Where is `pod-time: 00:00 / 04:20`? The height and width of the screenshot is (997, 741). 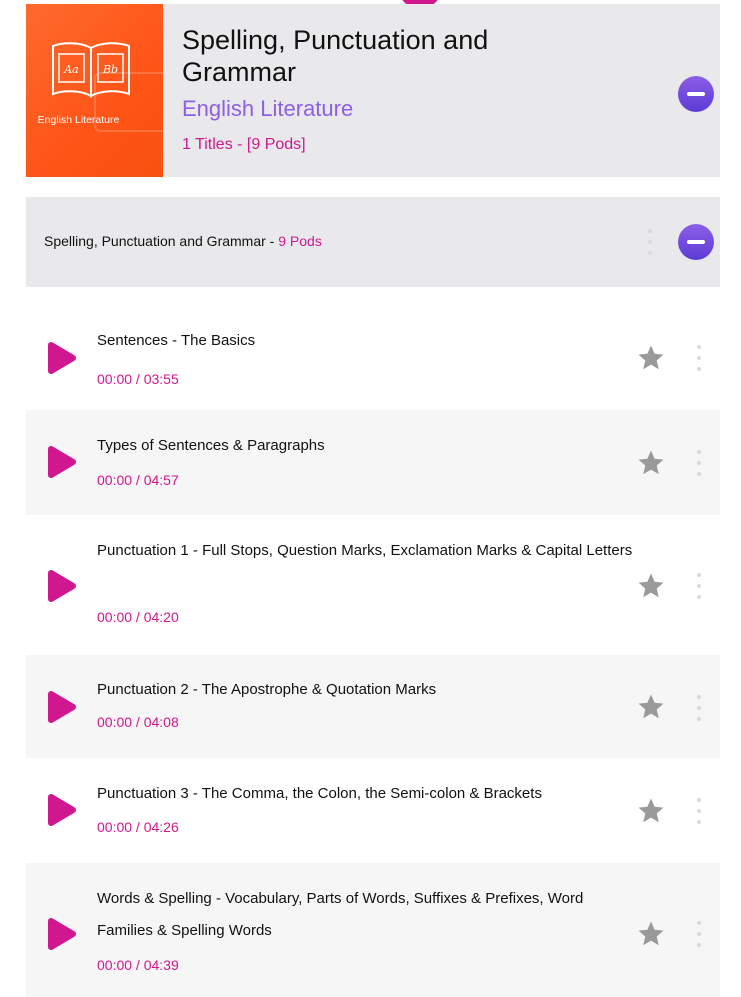 pod-time: 00:00 / 04:20 is located at coordinates (138, 617).